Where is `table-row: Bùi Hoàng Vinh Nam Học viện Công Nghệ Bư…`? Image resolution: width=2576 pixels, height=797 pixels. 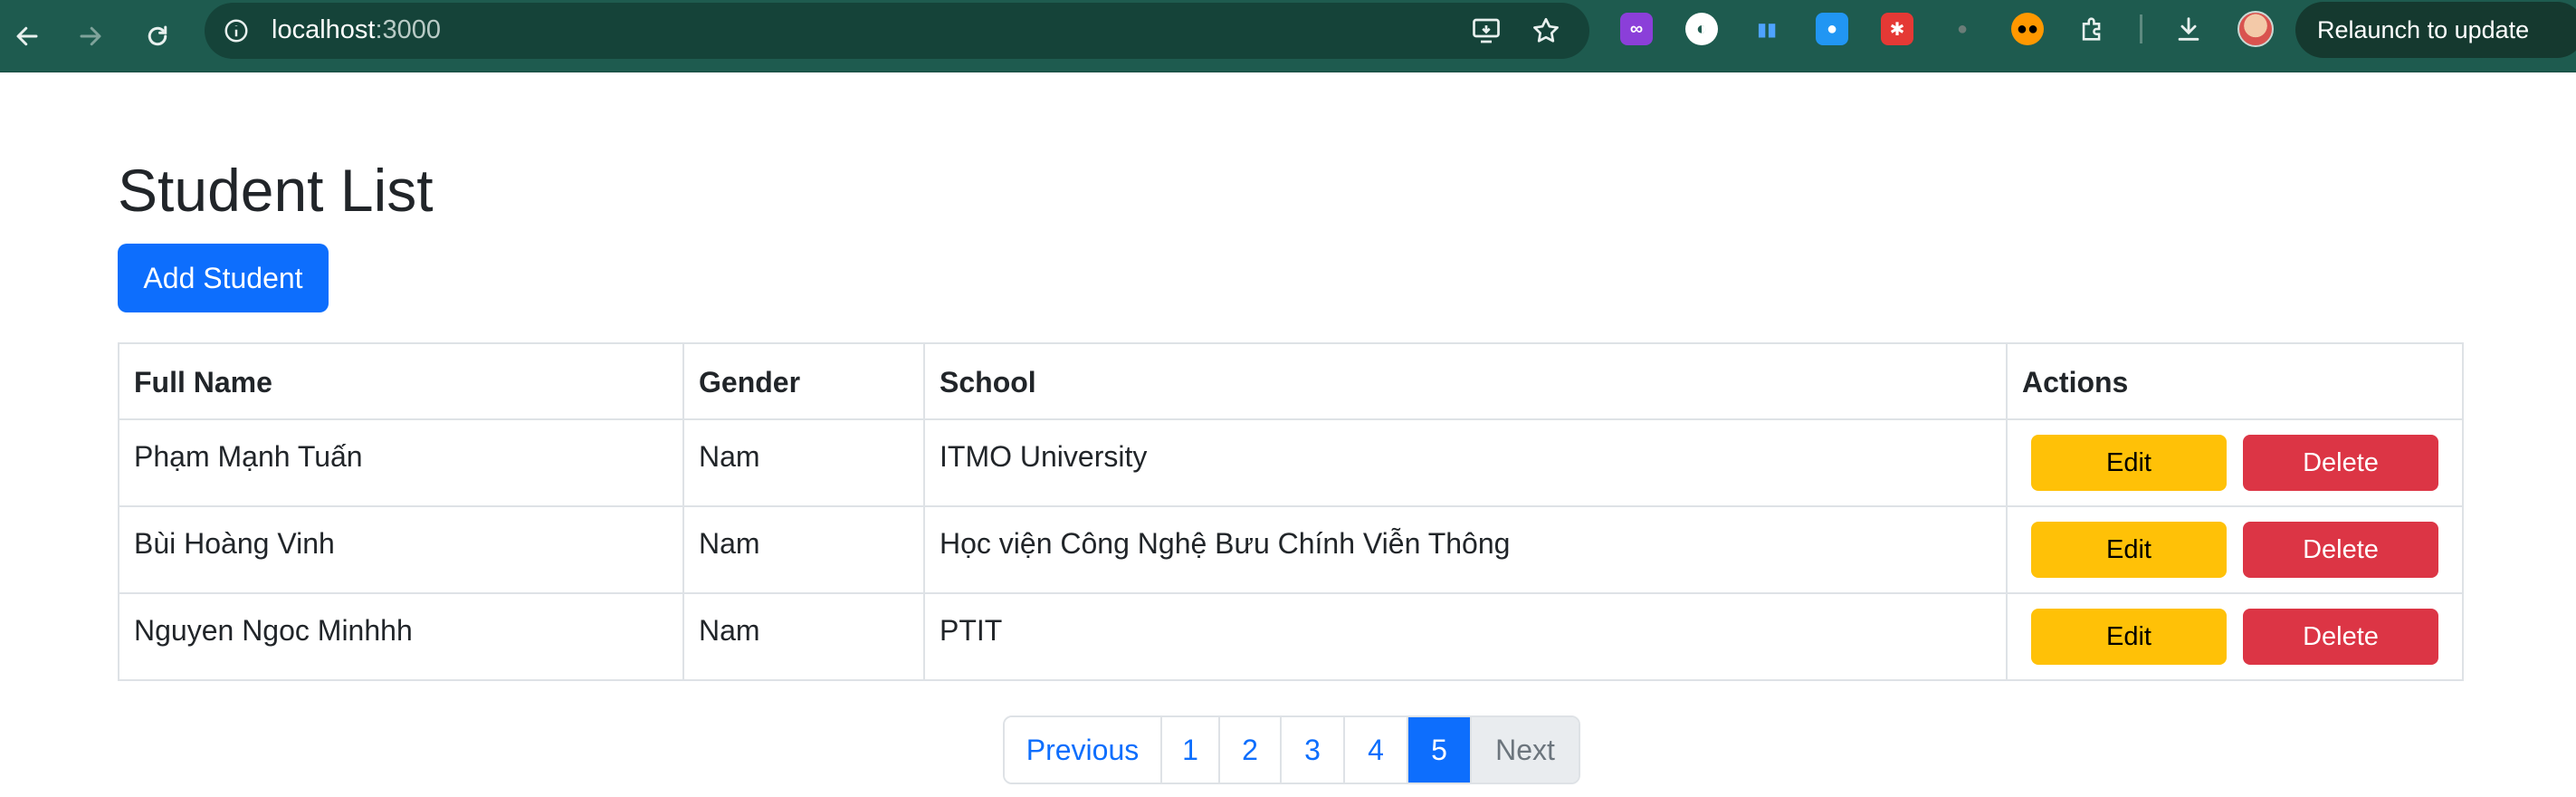 table-row: Bùi Hoàng Vinh Nam Học viện Công Nghệ Bư… is located at coordinates (1291, 549).